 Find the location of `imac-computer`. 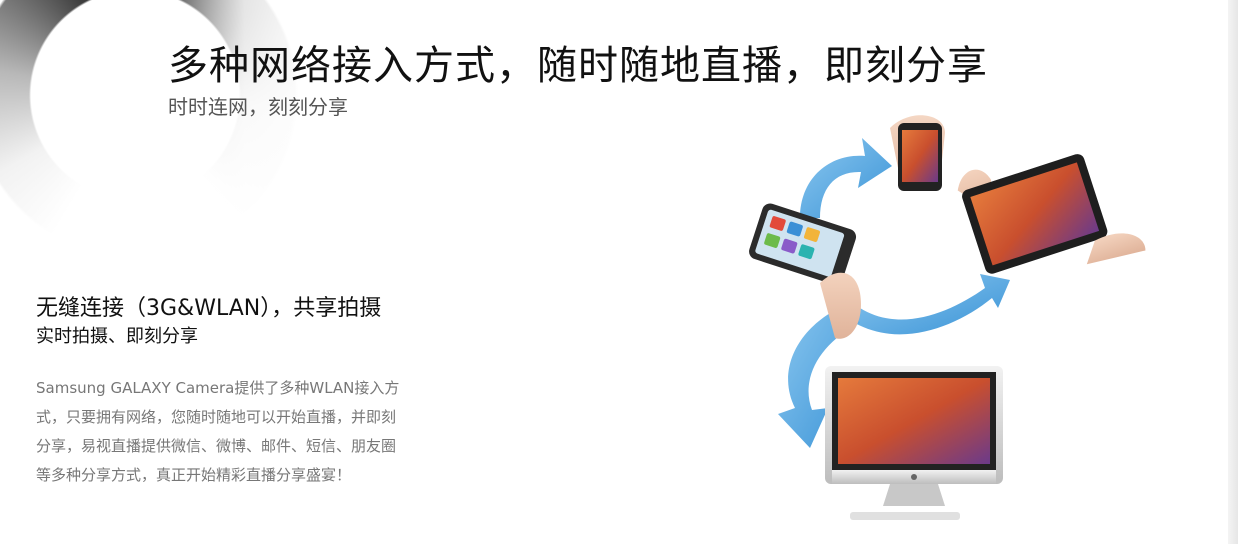

imac-computer is located at coordinates (914, 443).